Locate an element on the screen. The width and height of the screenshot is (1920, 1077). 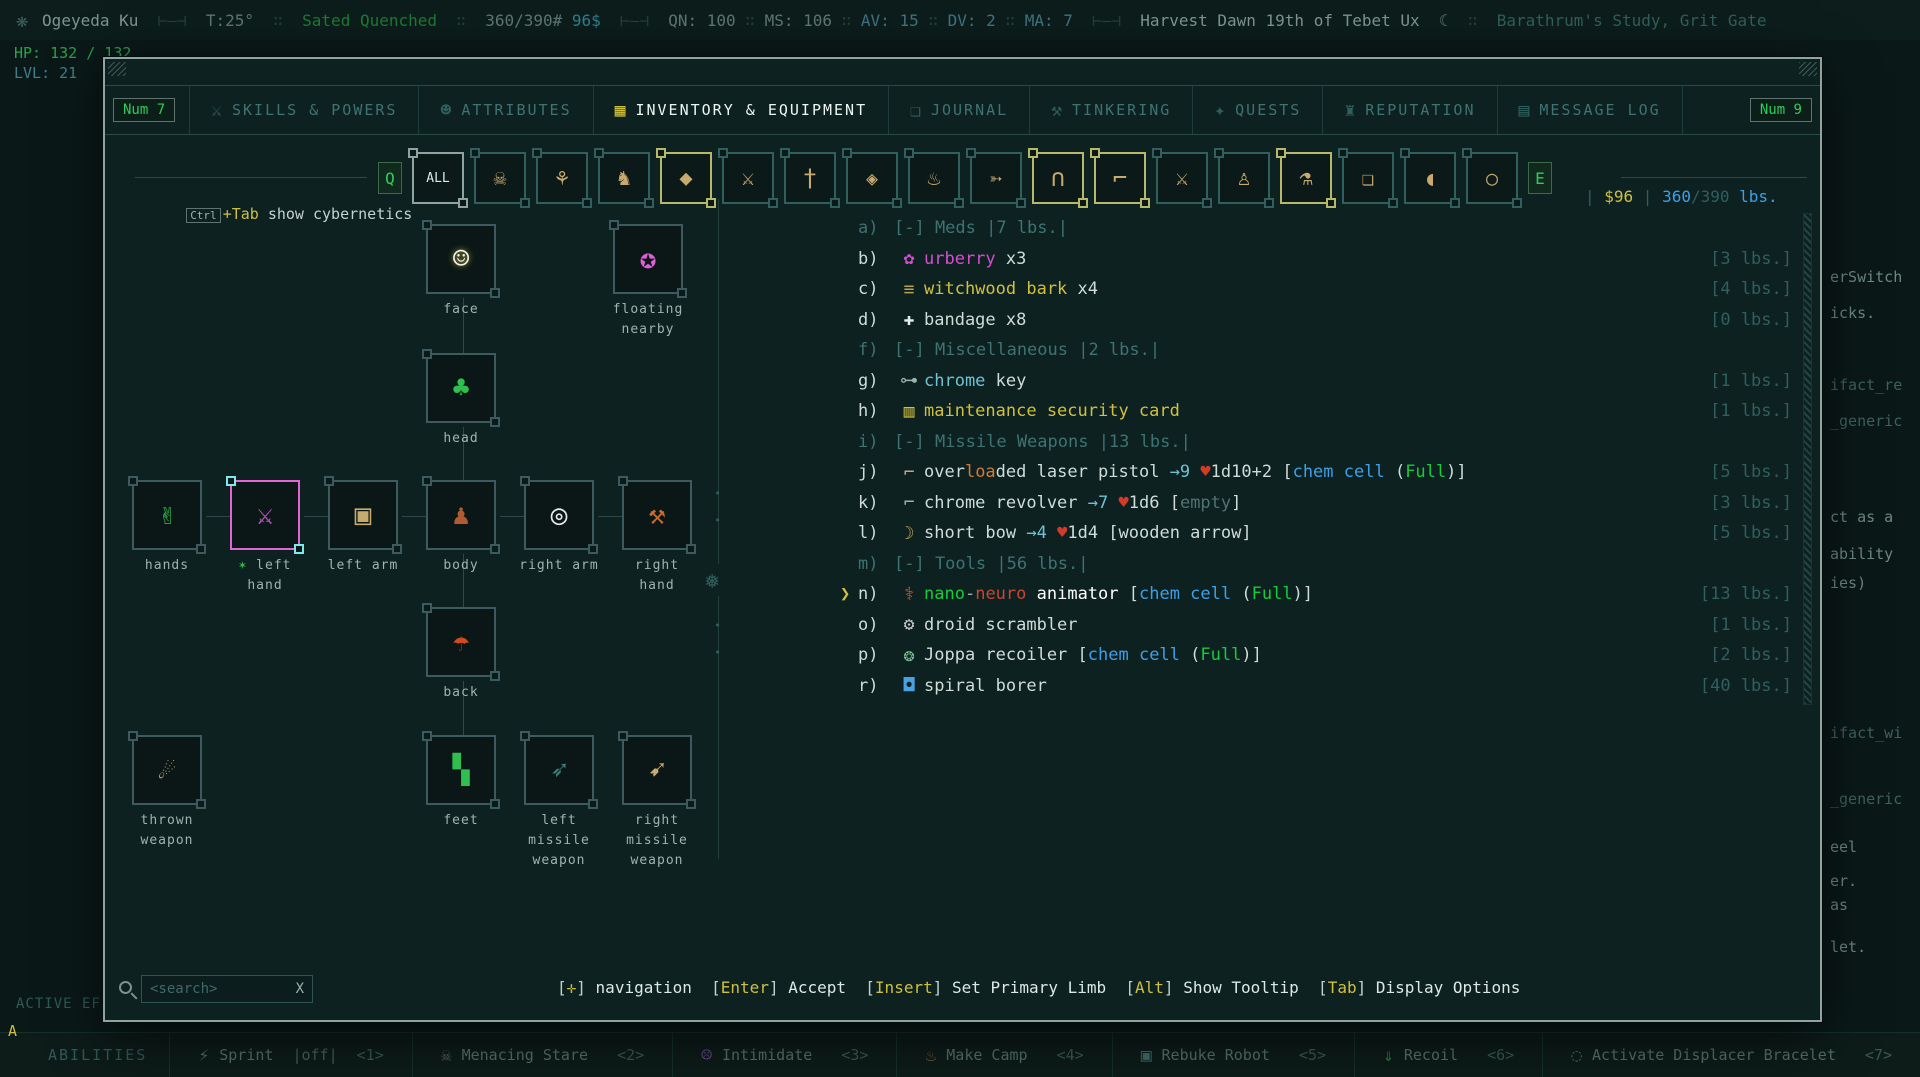
slot-label: floating nearby is located at coordinates (648, 320).